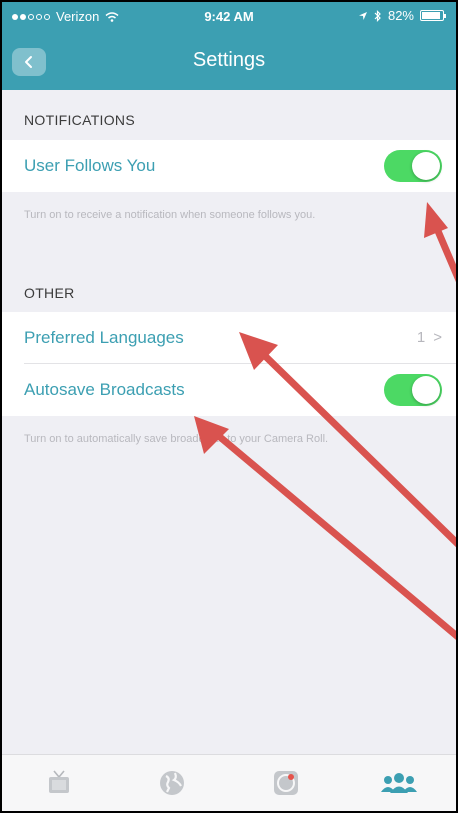  Describe the element at coordinates (443, 251) in the screenshot. I see `arrow-to-user-follows-toggle` at that location.